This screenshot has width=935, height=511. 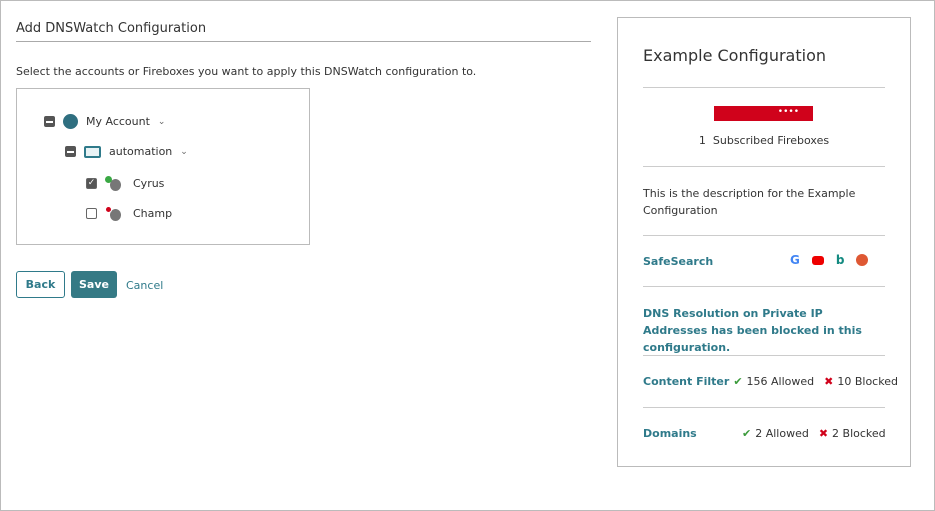 I want to click on domains-label: Domains, so click(x=670, y=433).